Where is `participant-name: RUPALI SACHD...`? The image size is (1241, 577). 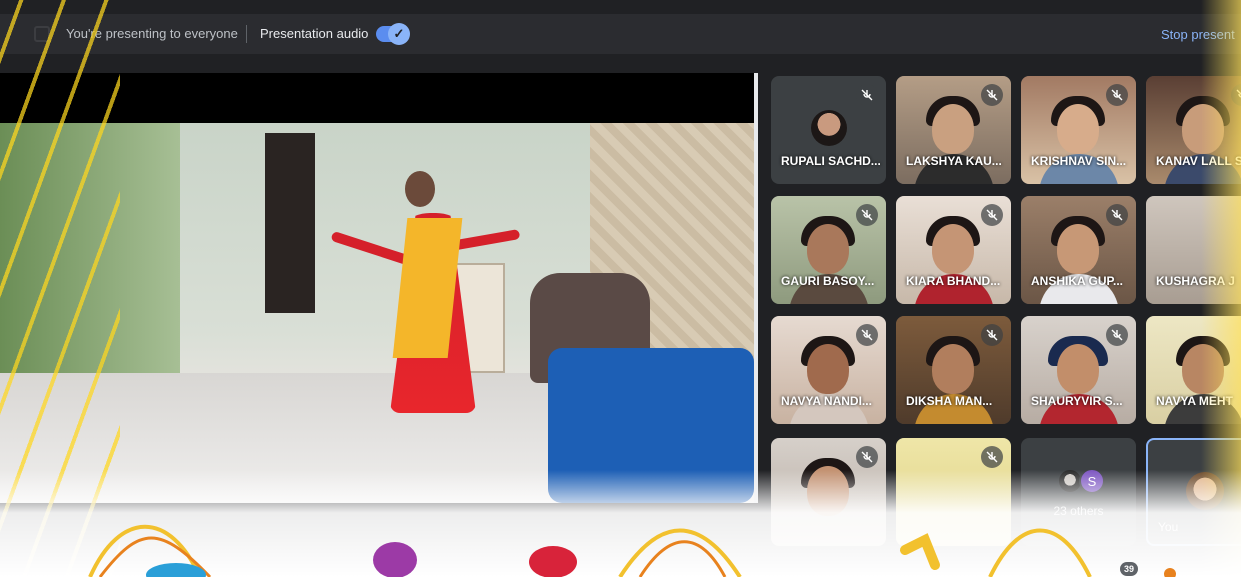
participant-name: RUPALI SACHD... is located at coordinates (831, 161).